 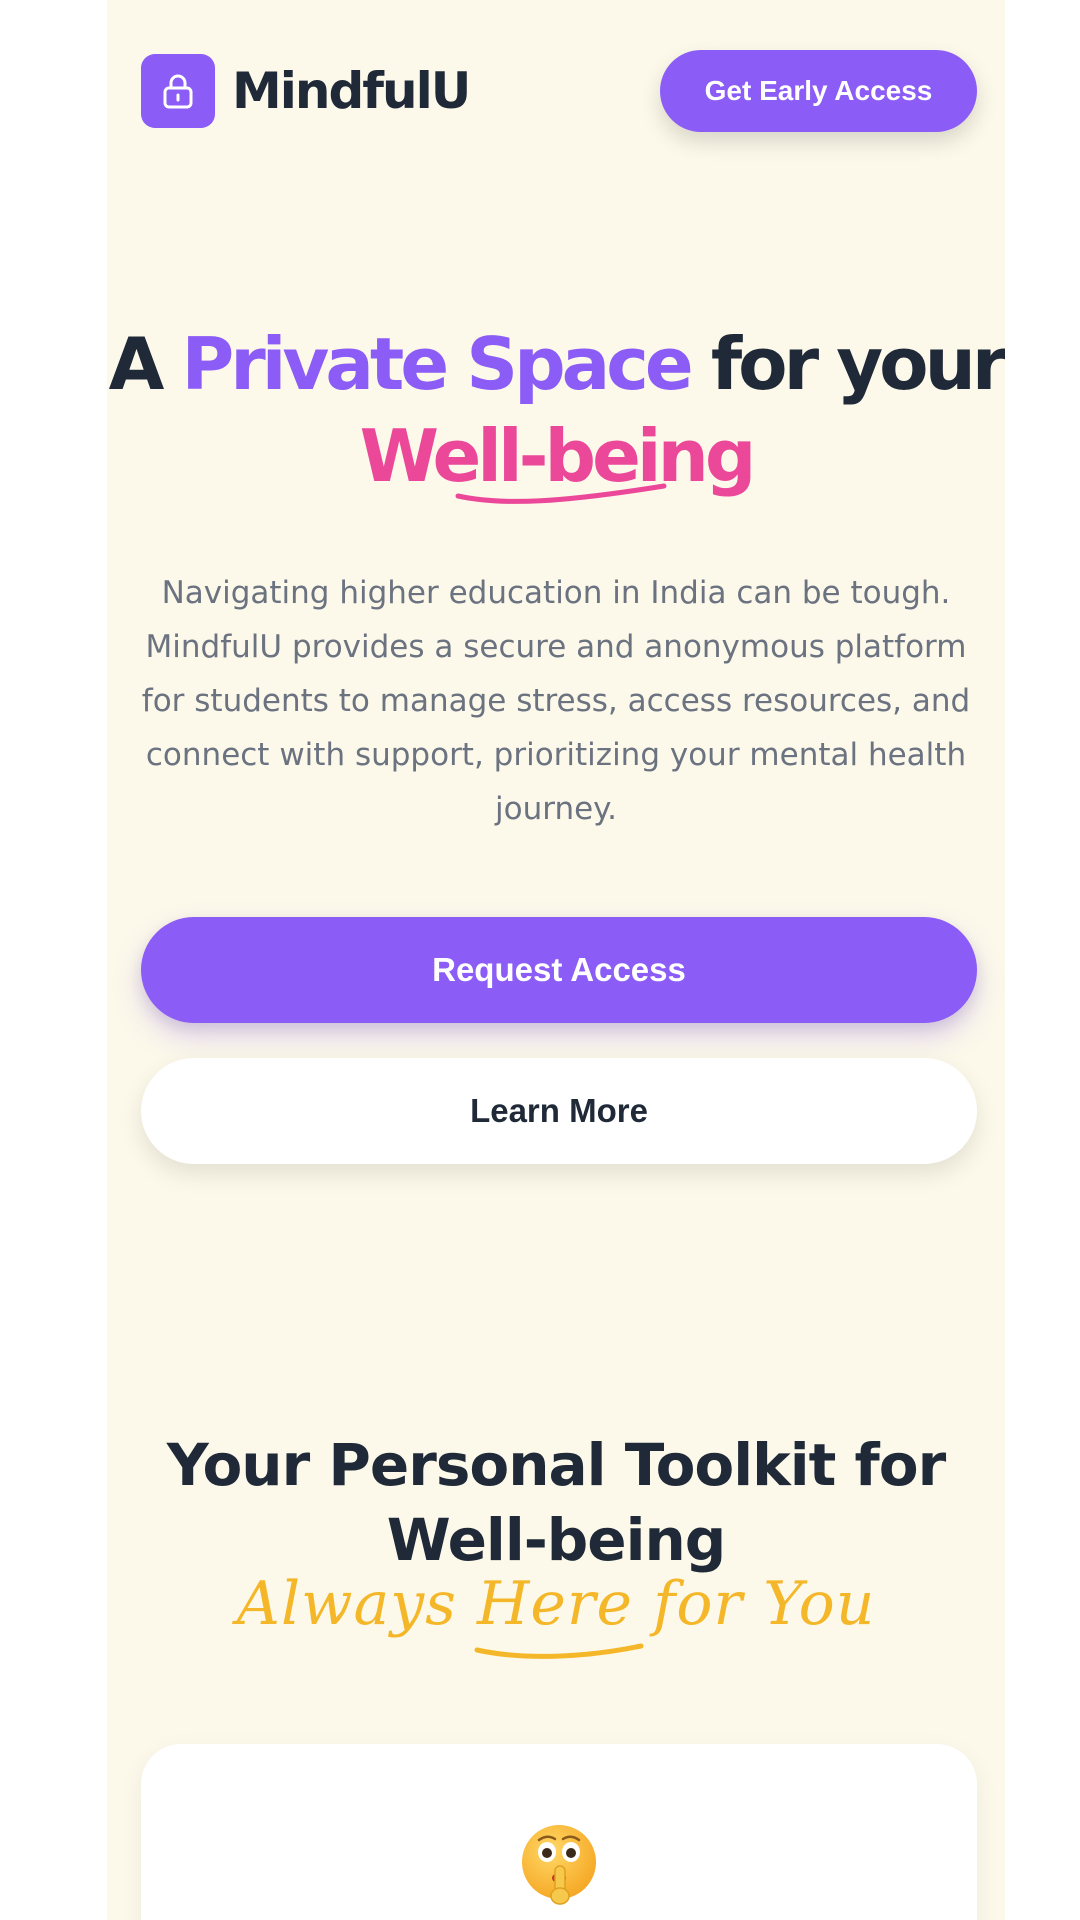 What do you see at coordinates (559, 1111) in the screenshot?
I see `learn-more-button: Learn More` at bounding box center [559, 1111].